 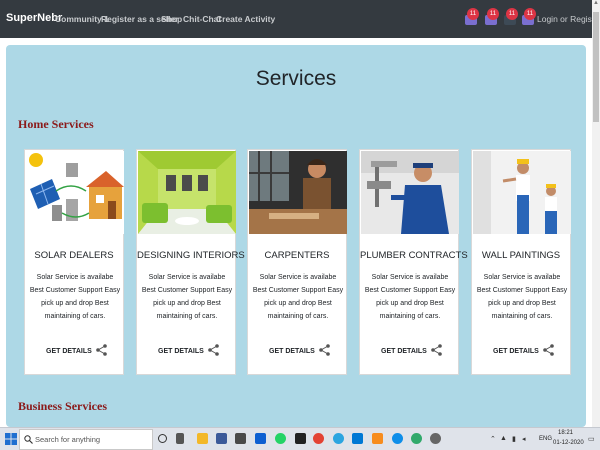 I want to click on network-icon: ▲, so click(x=503, y=438).